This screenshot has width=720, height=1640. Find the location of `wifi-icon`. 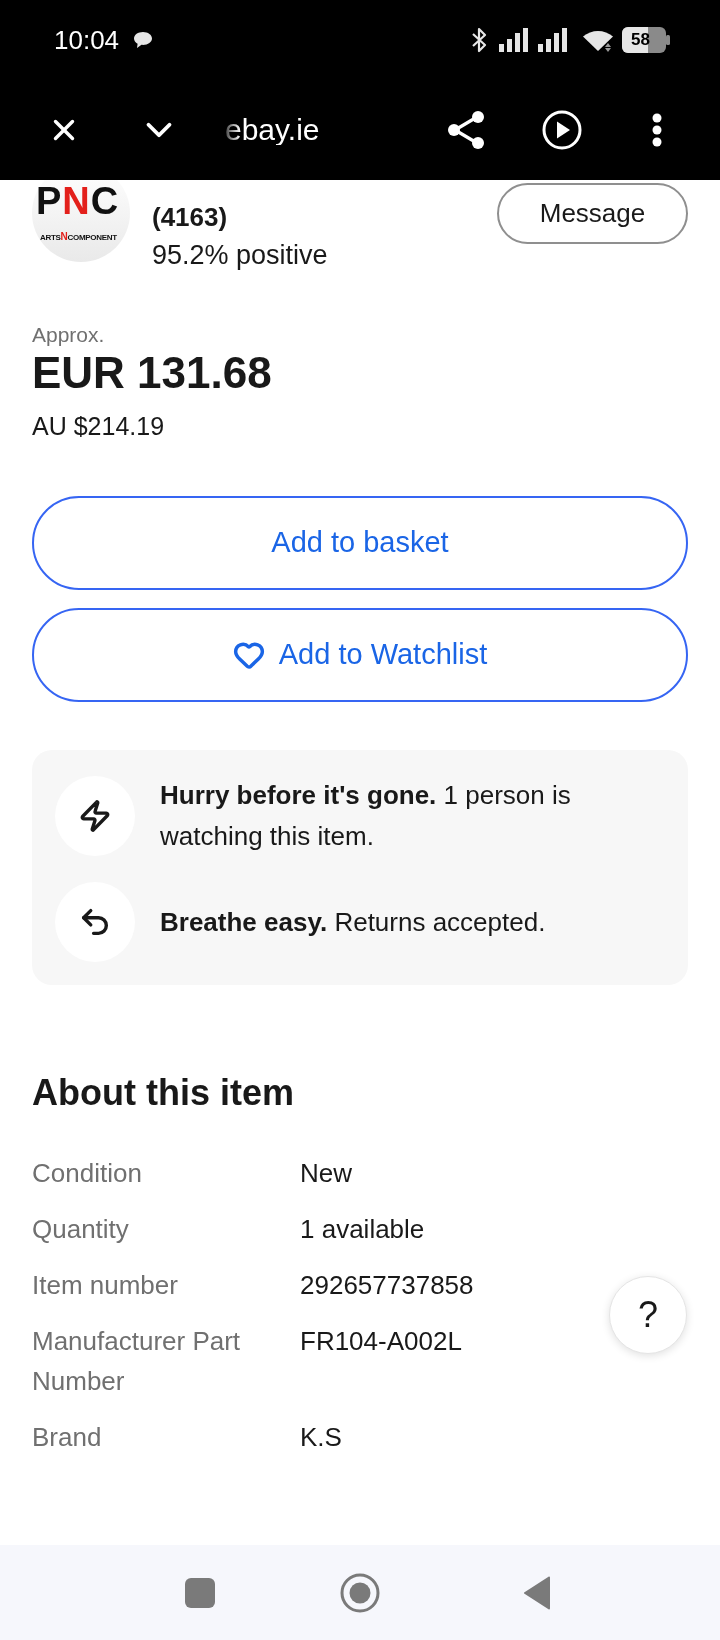

wifi-icon is located at coordinates (598, 40).